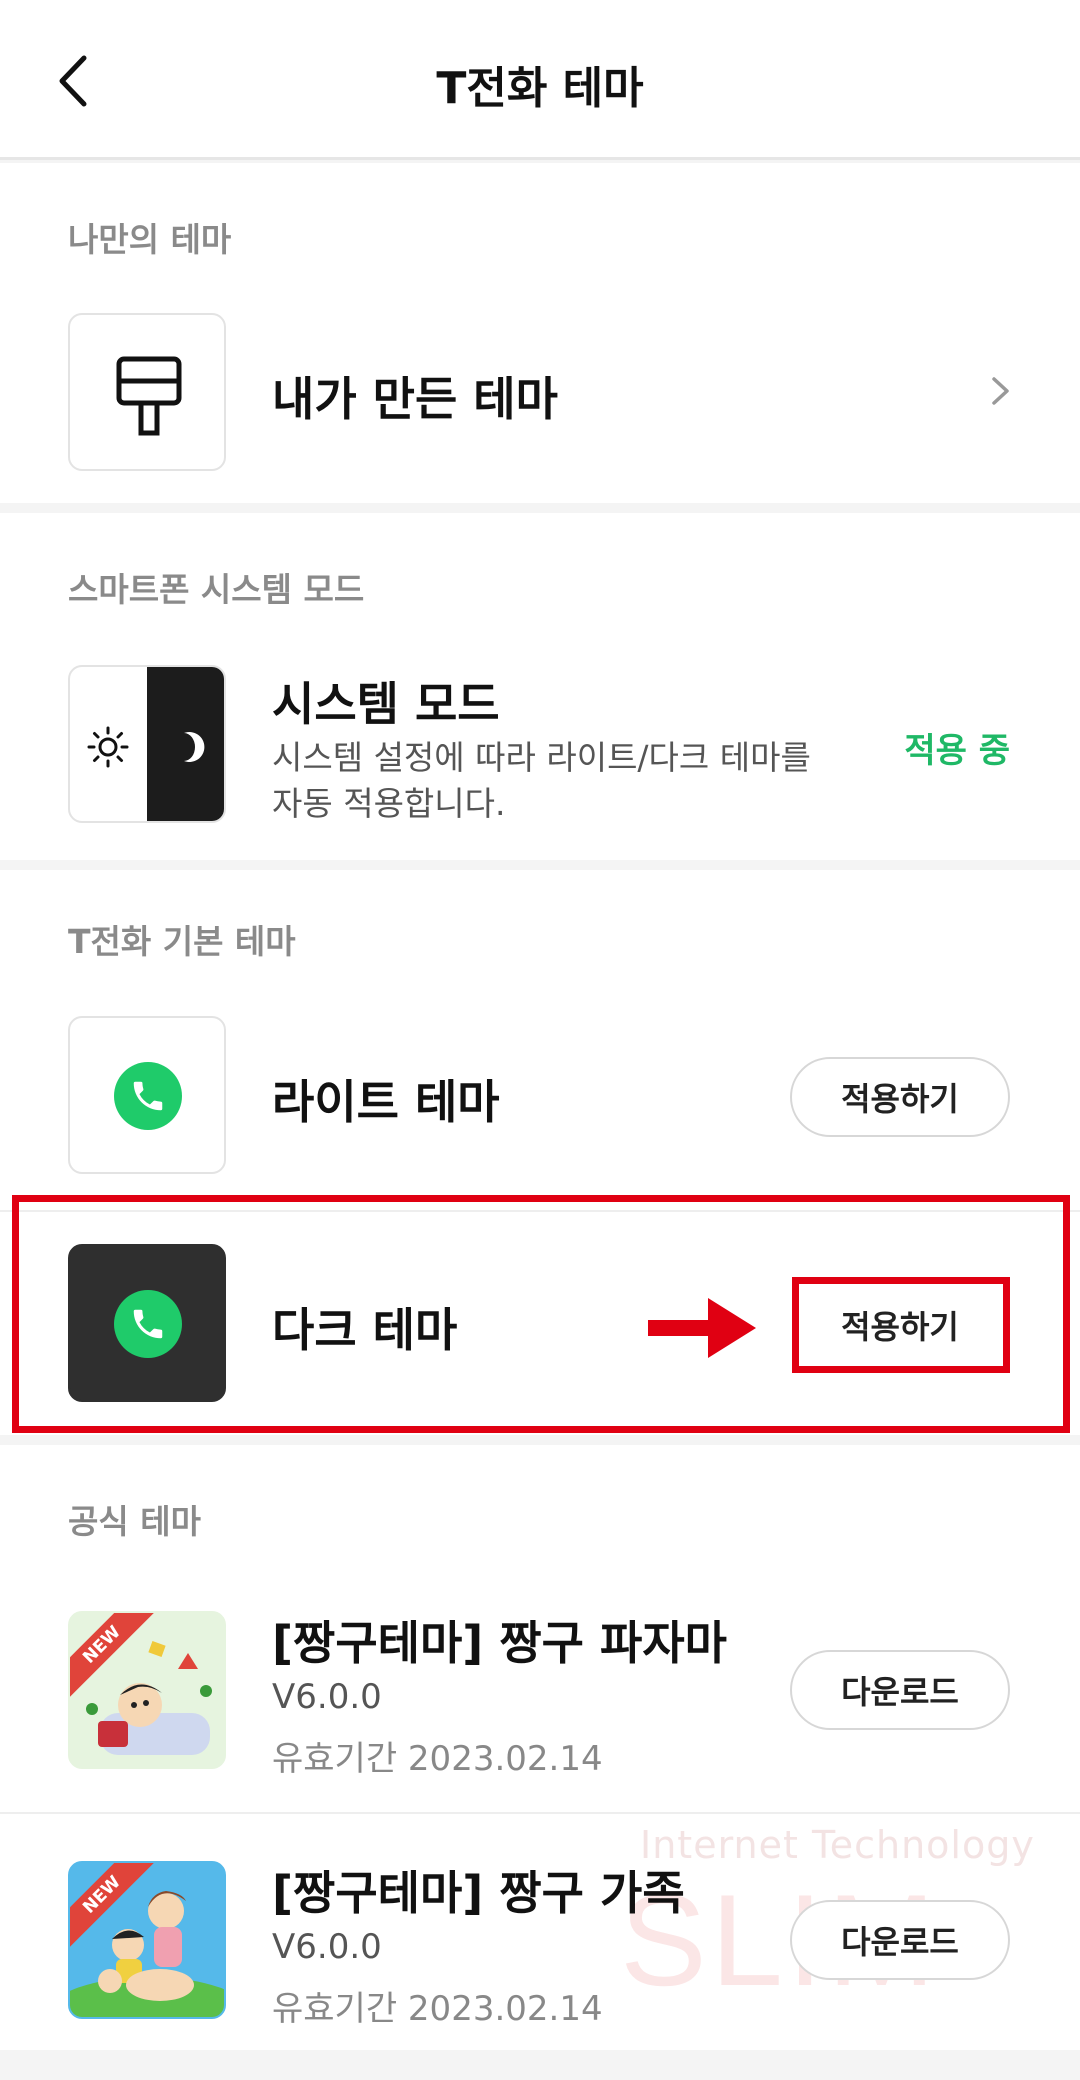  What do you see at coordinates (702, 1328) in the screenshot?
I see `red-arrow-icon` at bounding box center [702, 1328].